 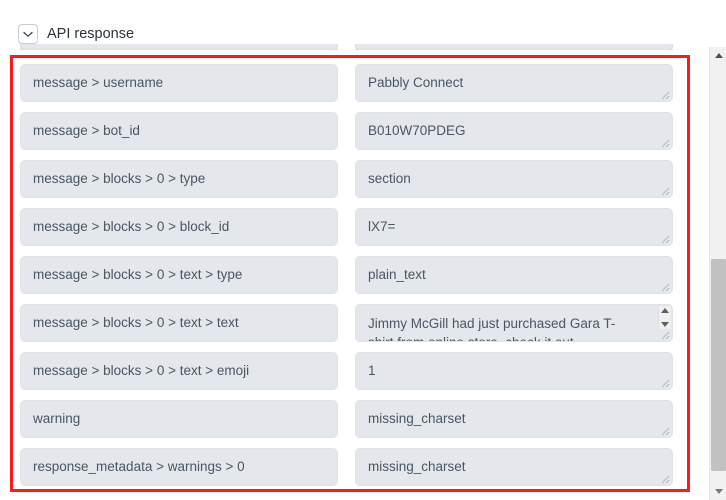 What do you see at coordinates (179, 323) in the screenshot?
I see `field-key-input: message > blocks > 0 > text > text` at bounding box center [179, 323].